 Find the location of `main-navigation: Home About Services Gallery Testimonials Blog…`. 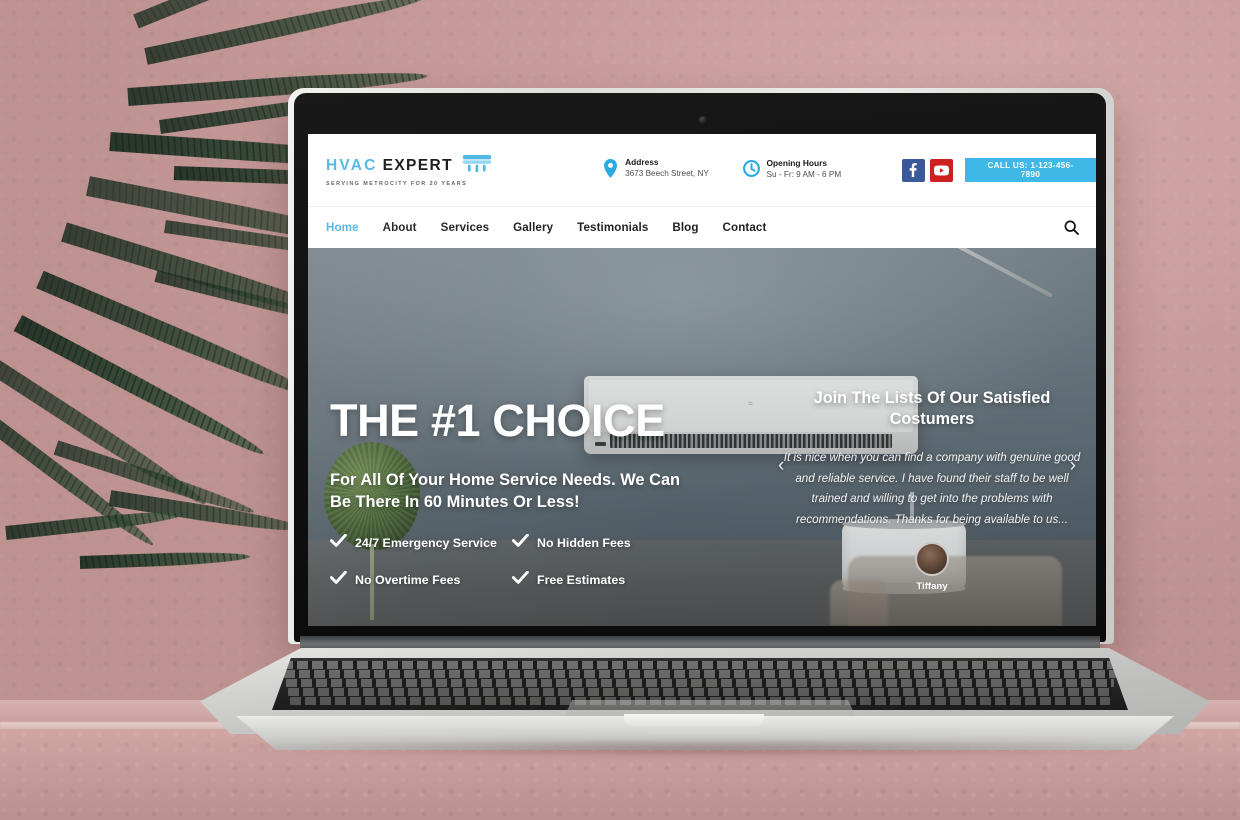

main-navigation: Home About Services Gallery Testimonials Blog… is located at coordinates (702, 227).